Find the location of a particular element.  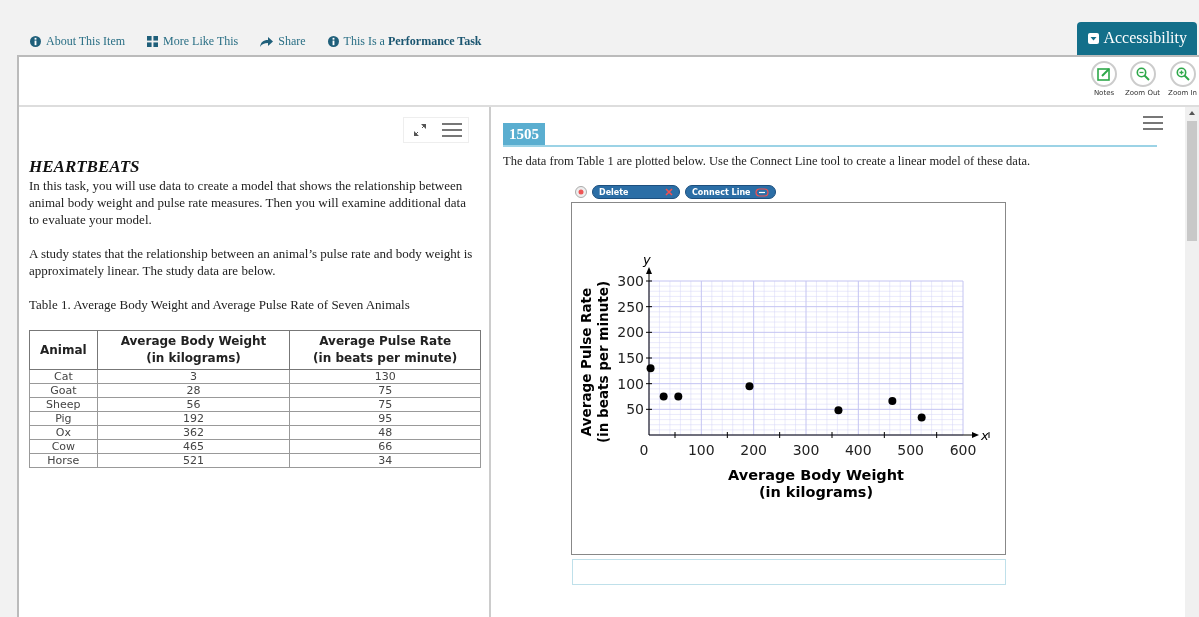

table-cell: Cat is located at coordinates (63, 376).